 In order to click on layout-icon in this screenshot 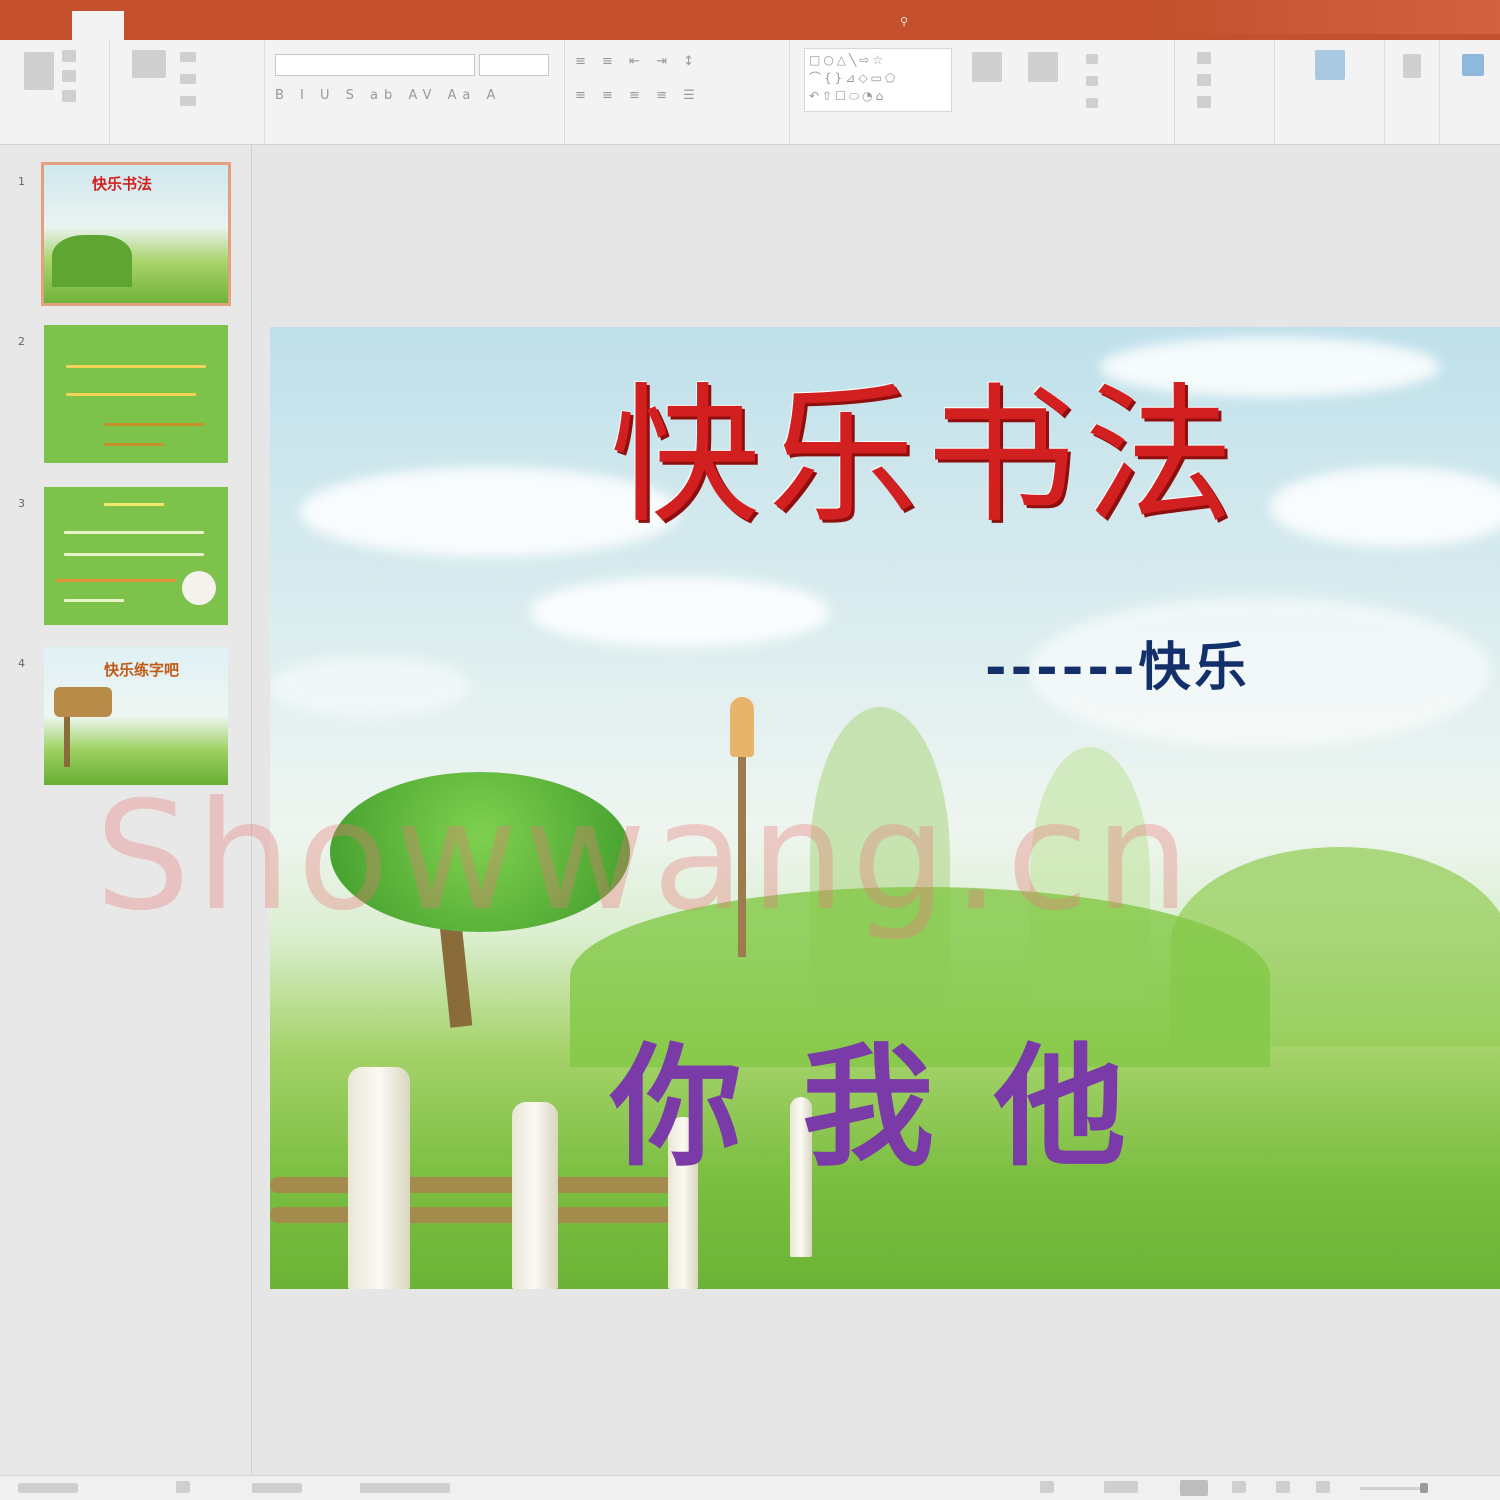, I will do `click(188, 57)`.